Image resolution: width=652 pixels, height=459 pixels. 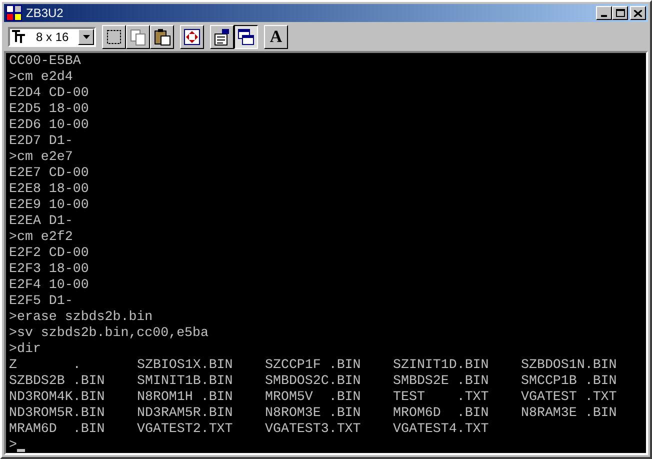 I want to click on console-line: E2F3 18-00, so click(x=49, y=269).